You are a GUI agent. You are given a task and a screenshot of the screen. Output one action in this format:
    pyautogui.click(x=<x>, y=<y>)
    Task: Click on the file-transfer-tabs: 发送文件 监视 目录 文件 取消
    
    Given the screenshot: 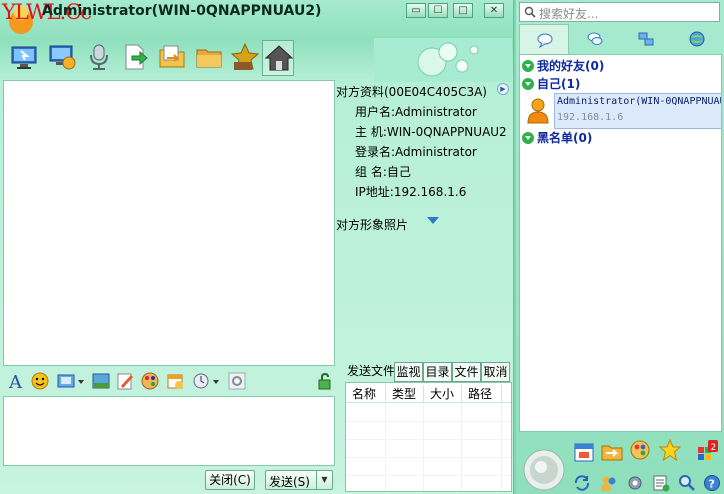 What is the action you would take?
    pyautogui.click(x=428, y=372)
    